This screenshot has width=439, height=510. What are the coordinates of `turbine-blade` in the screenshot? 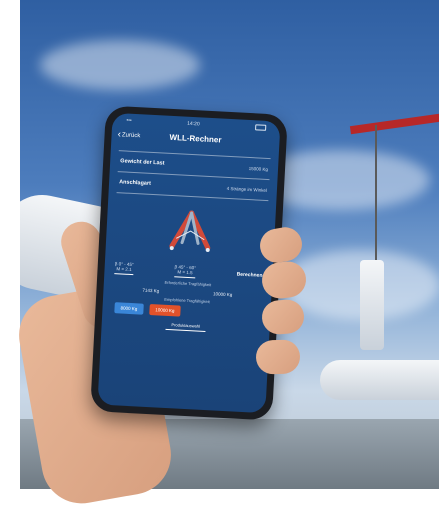 It's located at (379, 380).